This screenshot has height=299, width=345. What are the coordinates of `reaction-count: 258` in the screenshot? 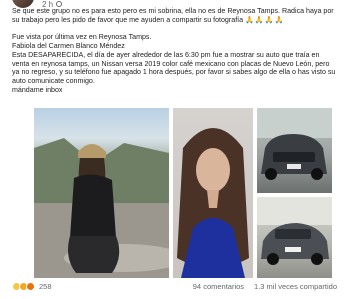 It's located at (45, 286).